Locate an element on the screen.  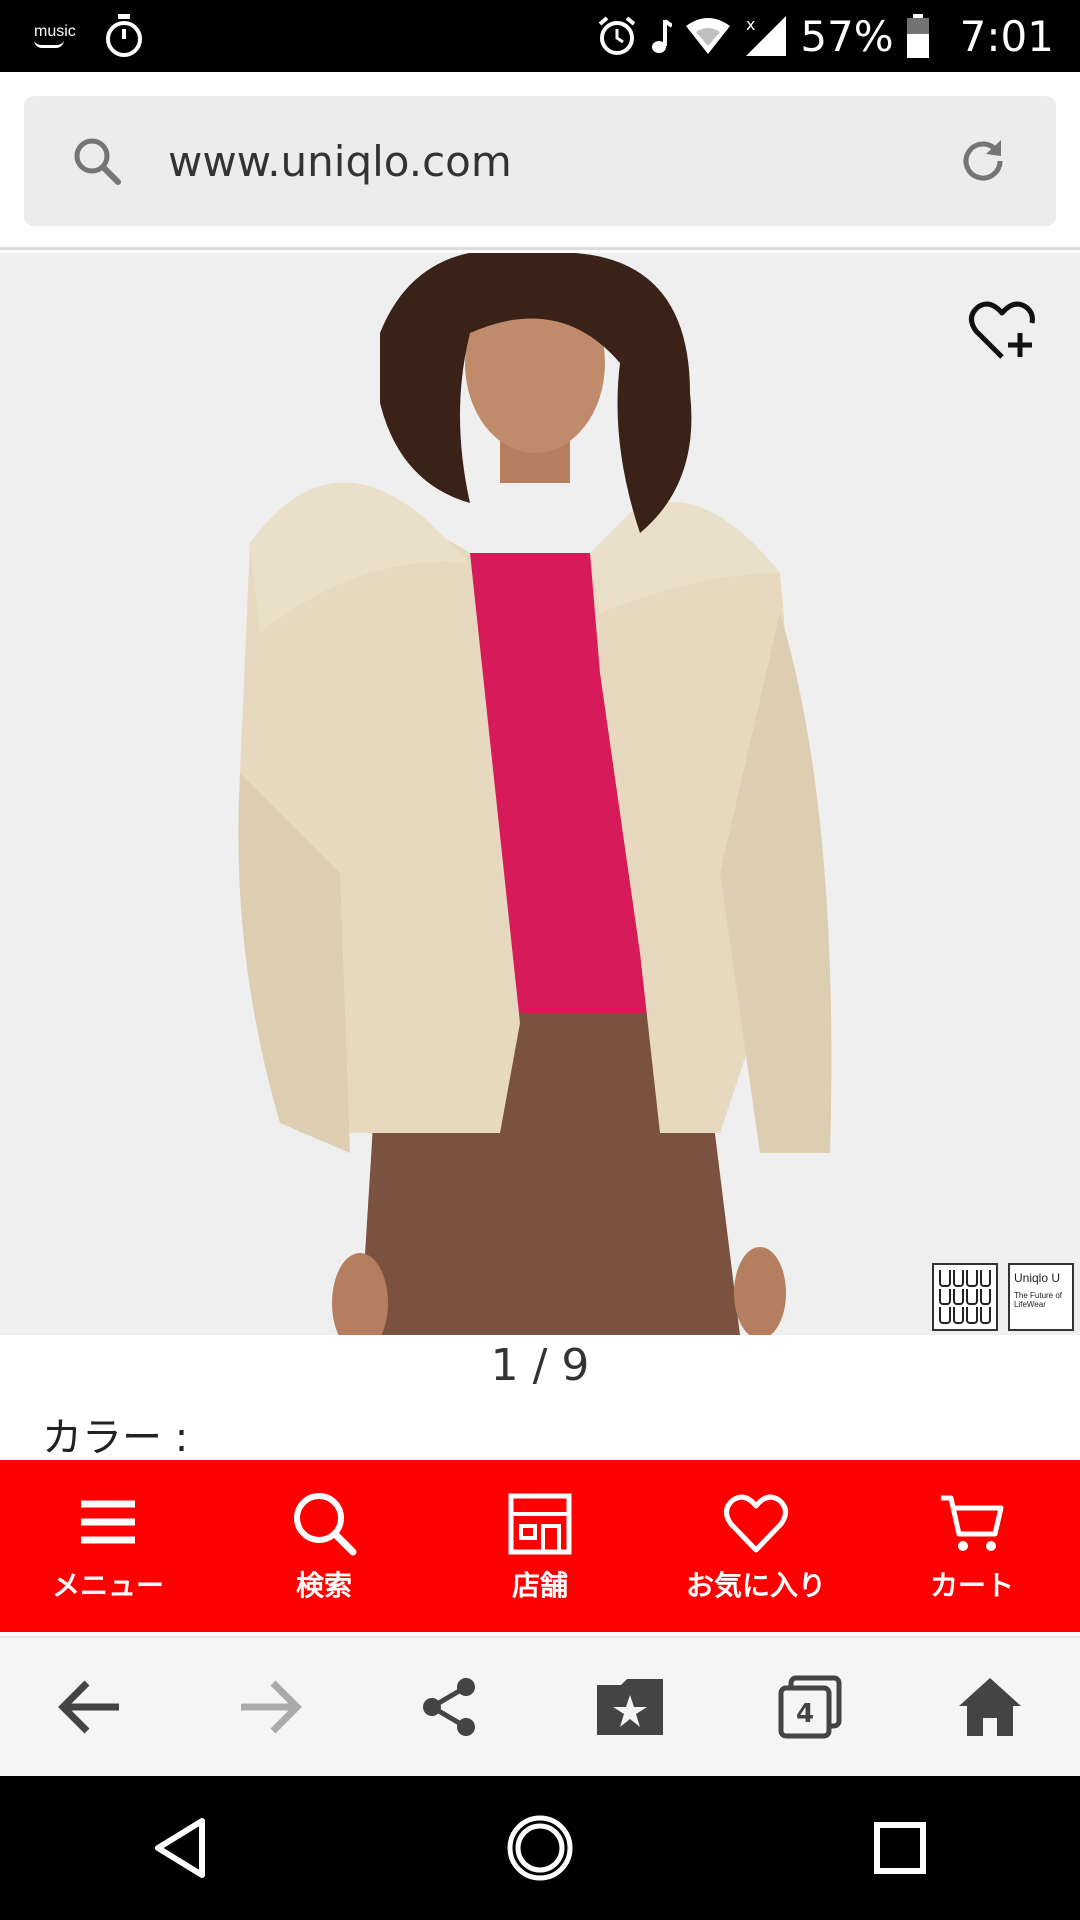
nav-search: 検索 is located at coordinates (324, 1546).